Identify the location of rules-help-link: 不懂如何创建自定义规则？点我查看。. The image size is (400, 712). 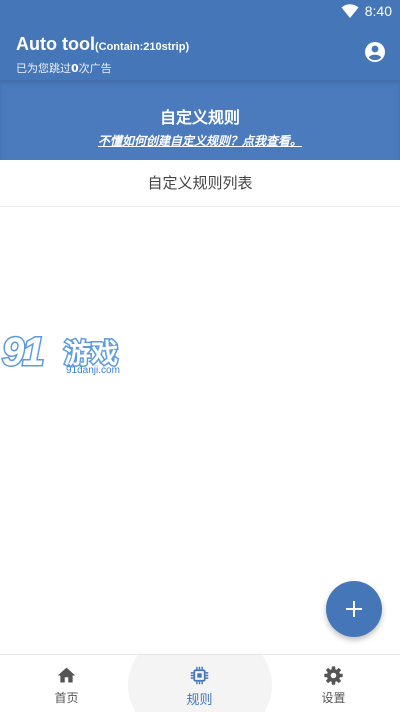
(200, 140).